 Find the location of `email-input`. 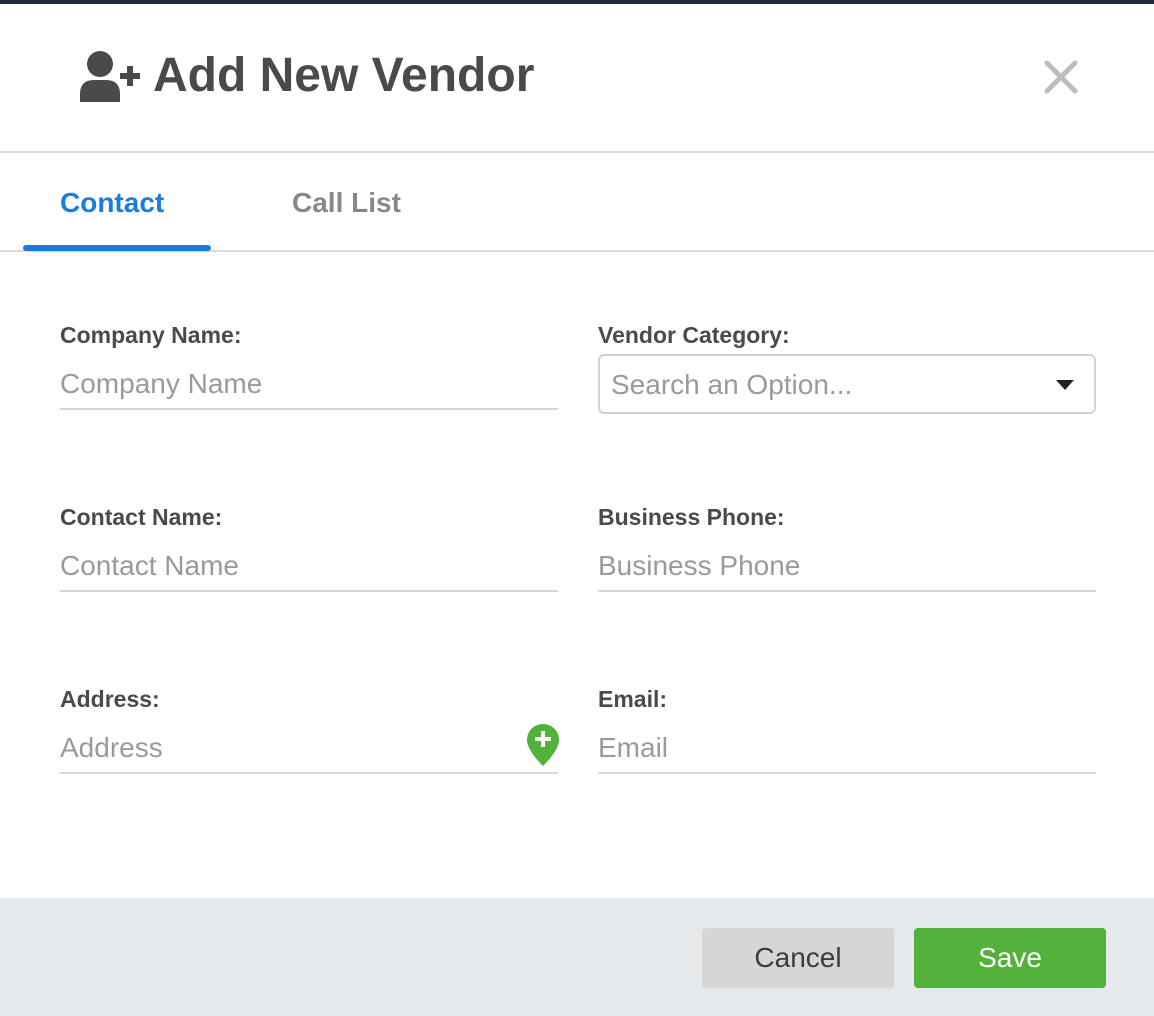

email-input is located at coordinates (847, 749).